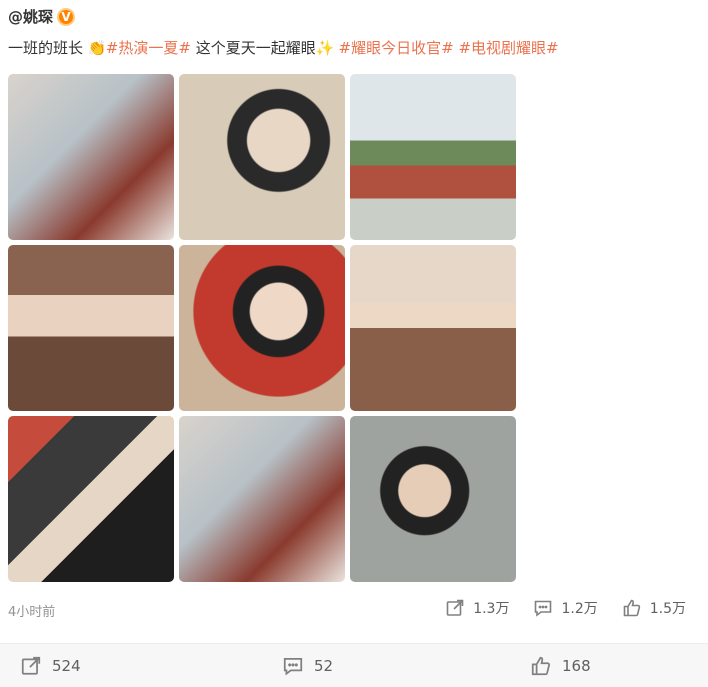 This screenshot has height=687, width=708. I want to click on post-timestamp: 4小时前, so click(32, 612).